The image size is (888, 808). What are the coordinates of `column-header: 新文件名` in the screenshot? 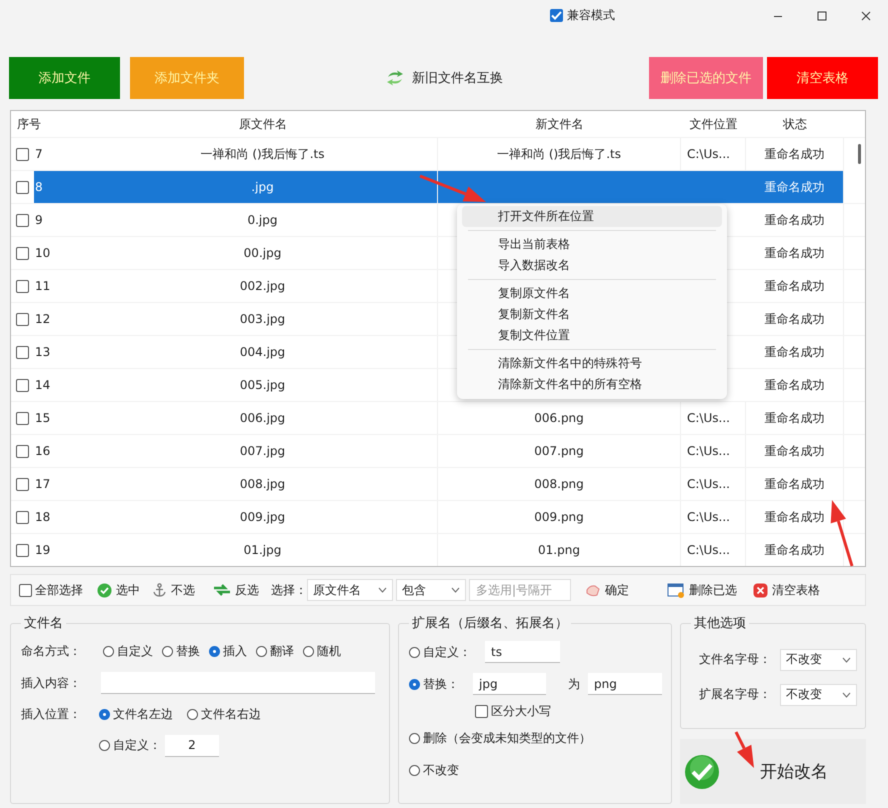 It's located at (559, 124).